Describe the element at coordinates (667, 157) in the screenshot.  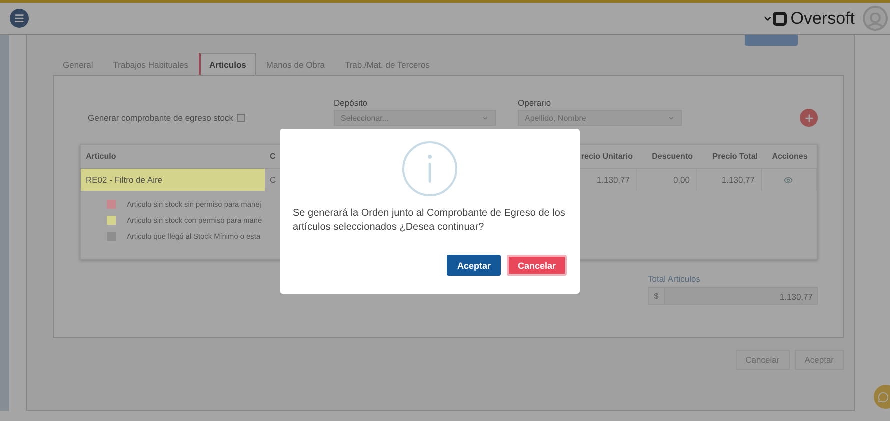
I see `column-header: Descuento` at that location.